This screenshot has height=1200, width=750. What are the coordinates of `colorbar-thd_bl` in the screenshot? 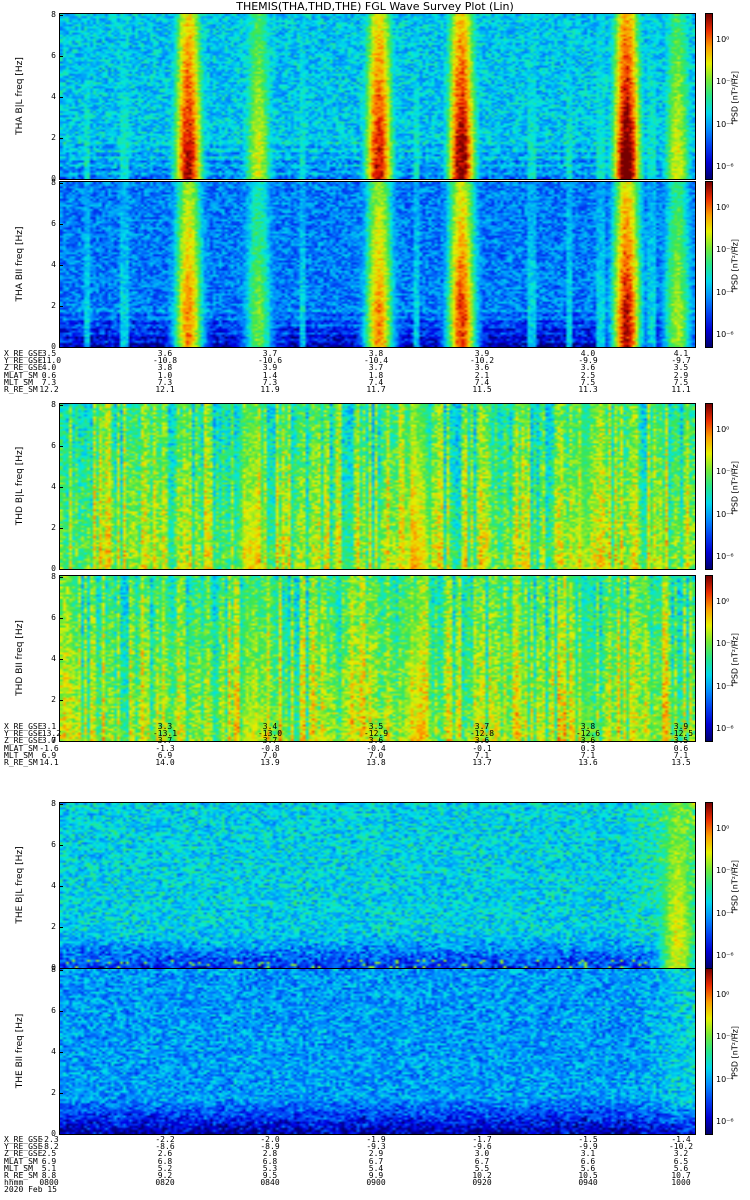 It's located at (709, 486).